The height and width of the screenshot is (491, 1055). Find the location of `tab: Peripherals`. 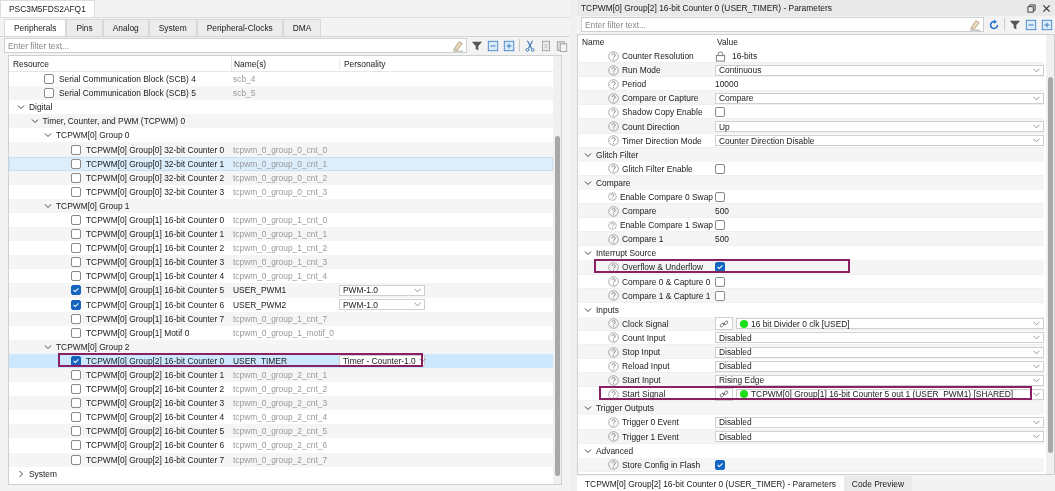

tab: Peripherals is located at coordinates (35, 27).